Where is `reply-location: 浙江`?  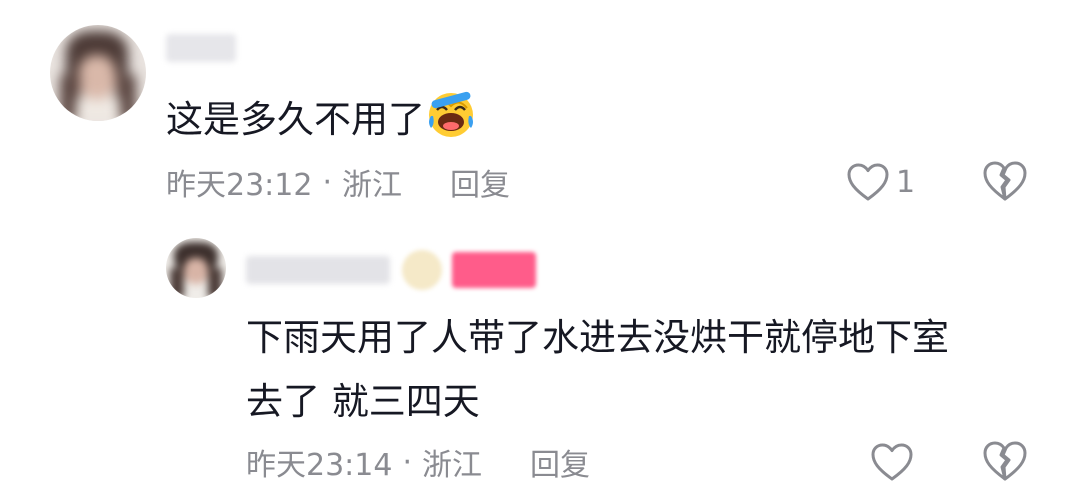 reply-location: 浙江 is located at coordinates (452, 465).